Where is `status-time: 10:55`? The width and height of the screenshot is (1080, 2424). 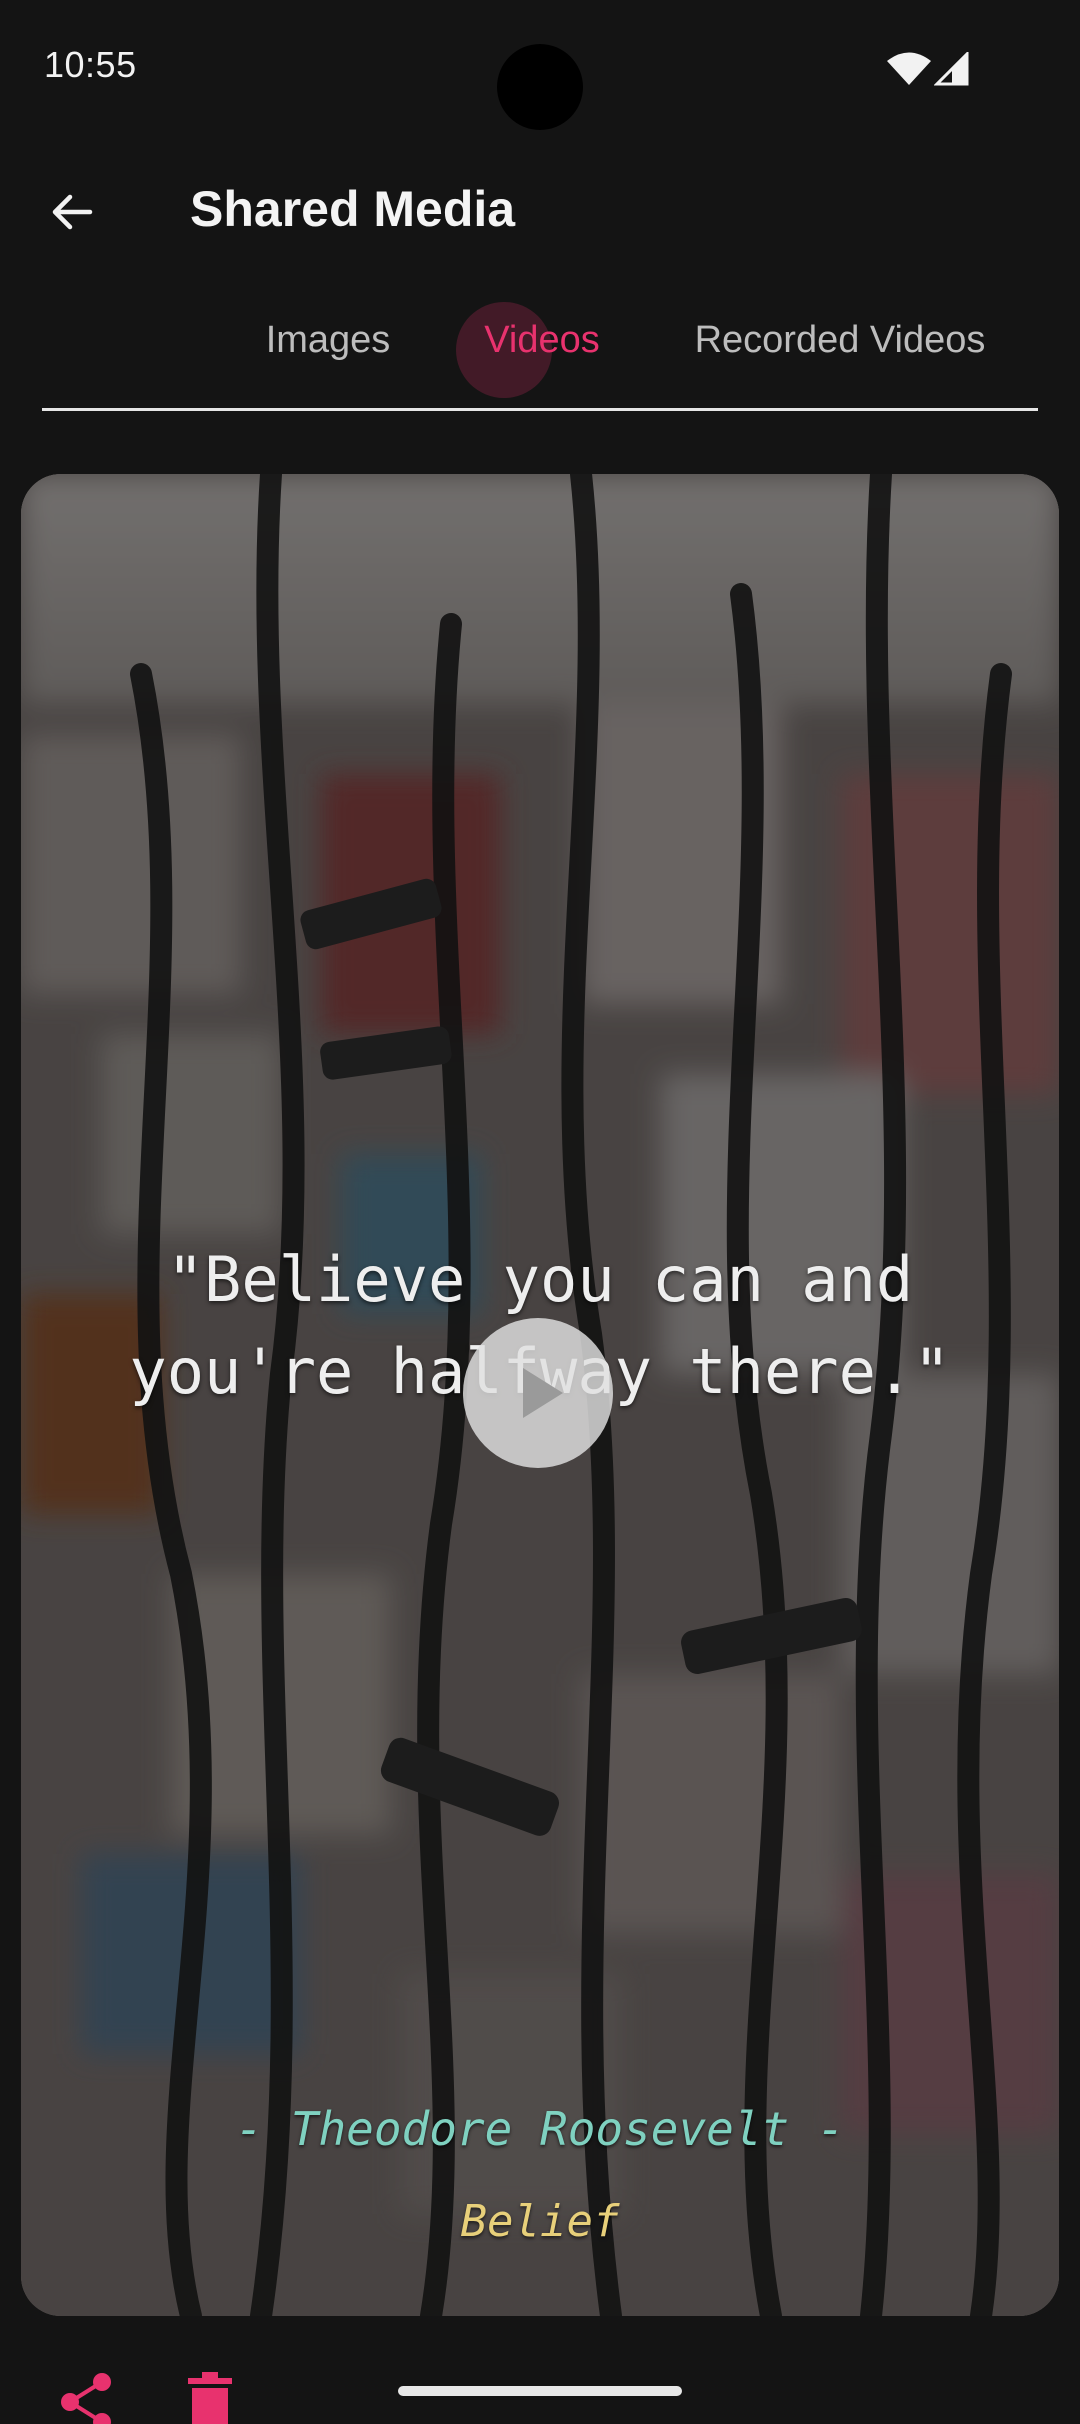
status-time: 10:55 is located at coordinates (90, 64).